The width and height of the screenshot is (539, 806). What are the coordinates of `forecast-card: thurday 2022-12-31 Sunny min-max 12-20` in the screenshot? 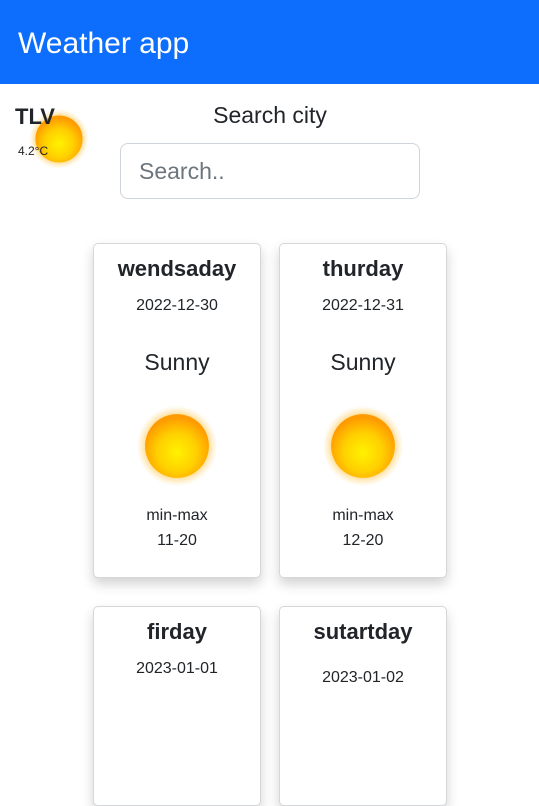 It's located at (363, 410).